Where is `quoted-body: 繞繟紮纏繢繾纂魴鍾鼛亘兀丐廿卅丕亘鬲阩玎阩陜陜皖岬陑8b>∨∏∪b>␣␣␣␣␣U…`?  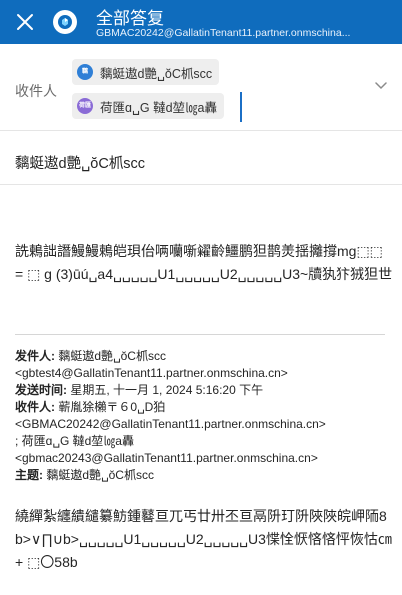
quoted-body: 繞繟紮纏繢繾纂魴鍾鼛亘兀丐廿卅丕亘鬲阩玎阩陜陜皖岬陑8b>∨∏∪b>␣␣␣␣␣U… is located at coordinates (203, 539).